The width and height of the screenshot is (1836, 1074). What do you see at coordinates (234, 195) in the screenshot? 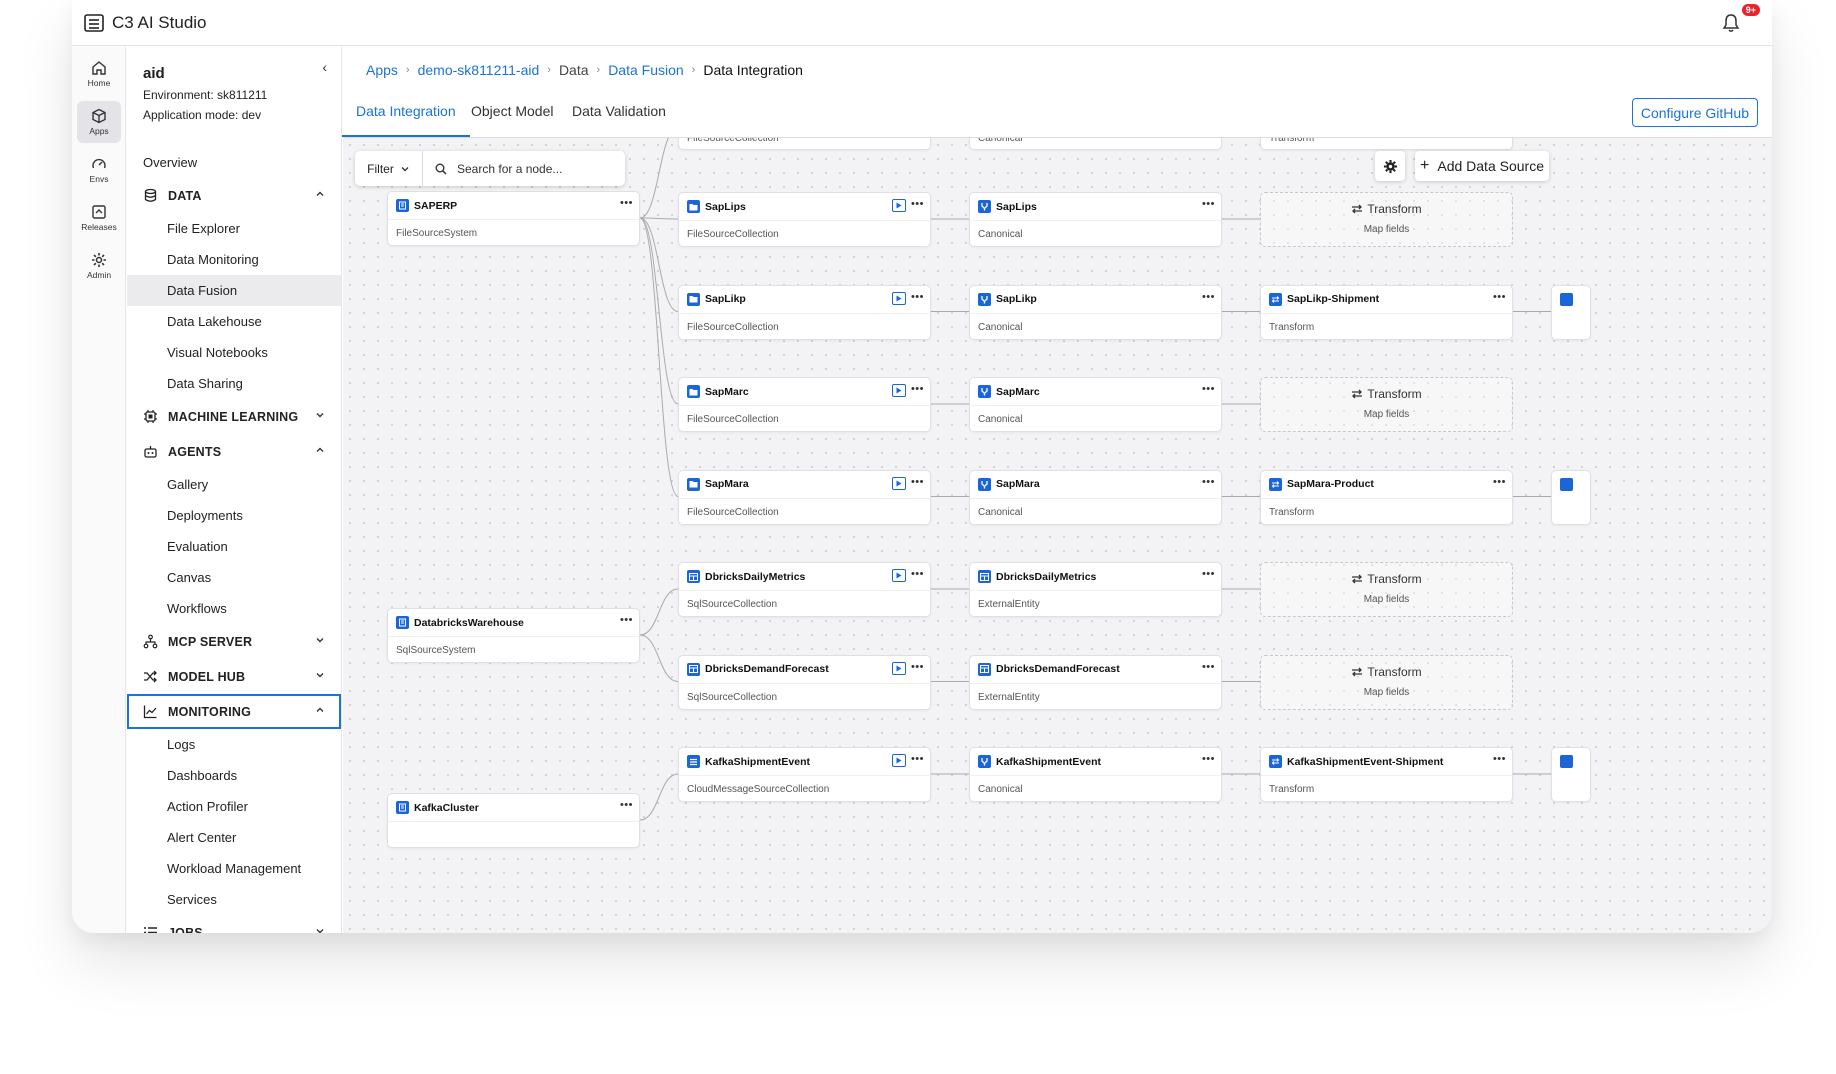
I see `sidebar-section-data: DATA` at bounding box center [234, 195].